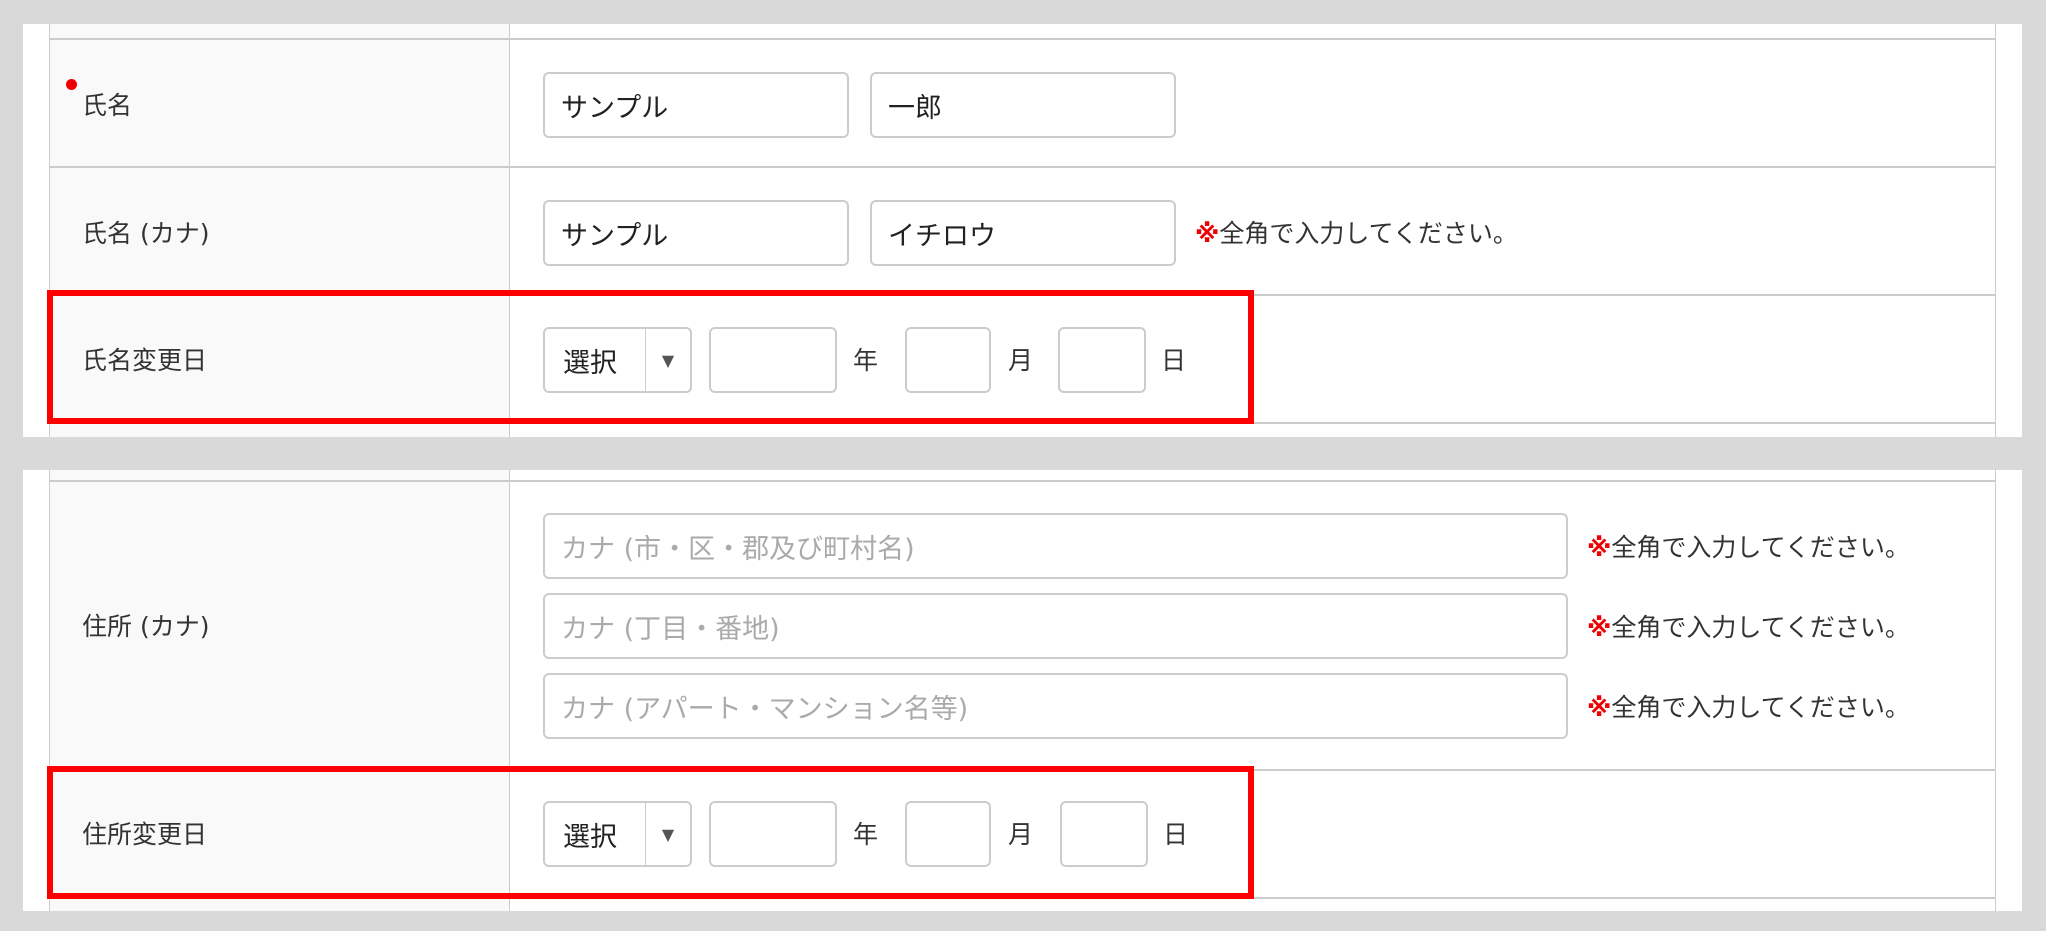 Image resolution: width=2046 pixels, height=931 pixels. What do you see at coordinates (146, 626) in the screenshot?
I see `address-kana-label: 住所 (カナ)` at bounding box center [146, 626].